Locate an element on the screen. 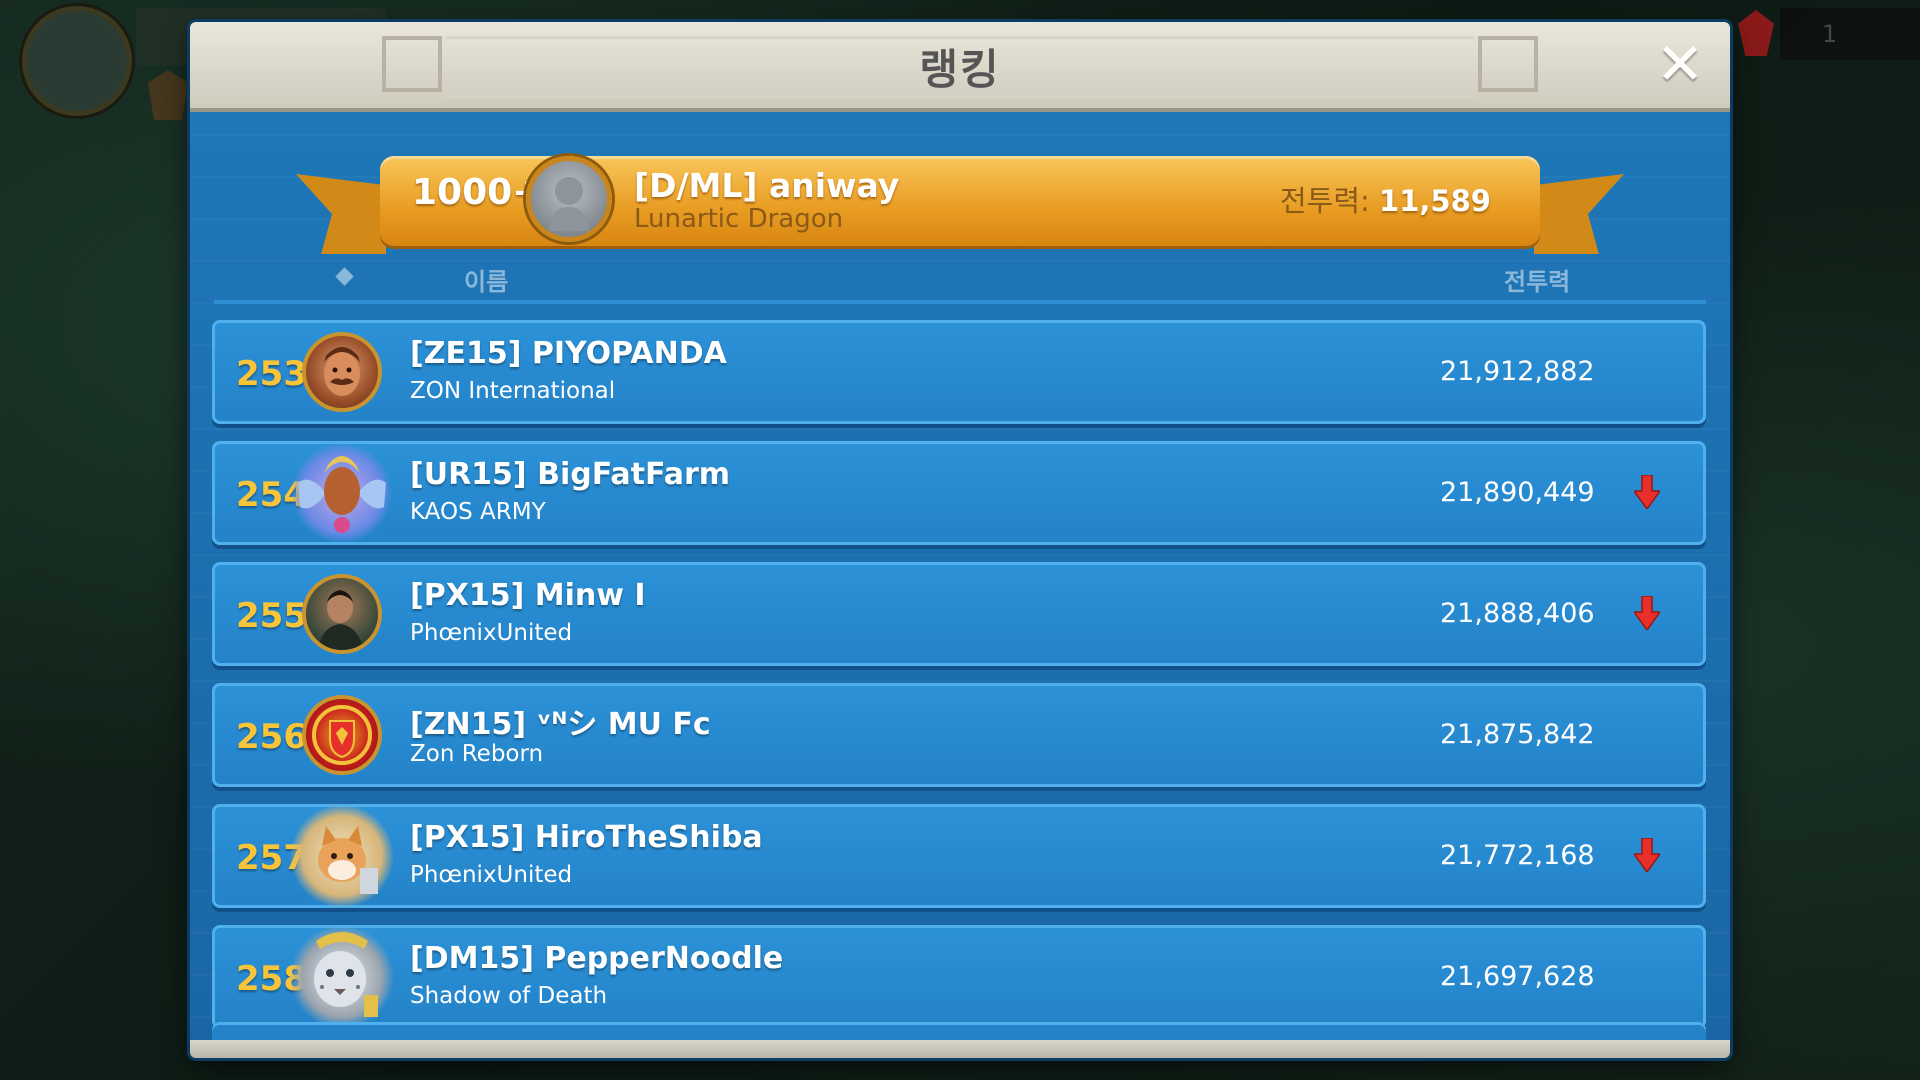 This screenshot has width=1920, height=1080. player-name: [PX15] Minw I is located at coordinates (528, 595).